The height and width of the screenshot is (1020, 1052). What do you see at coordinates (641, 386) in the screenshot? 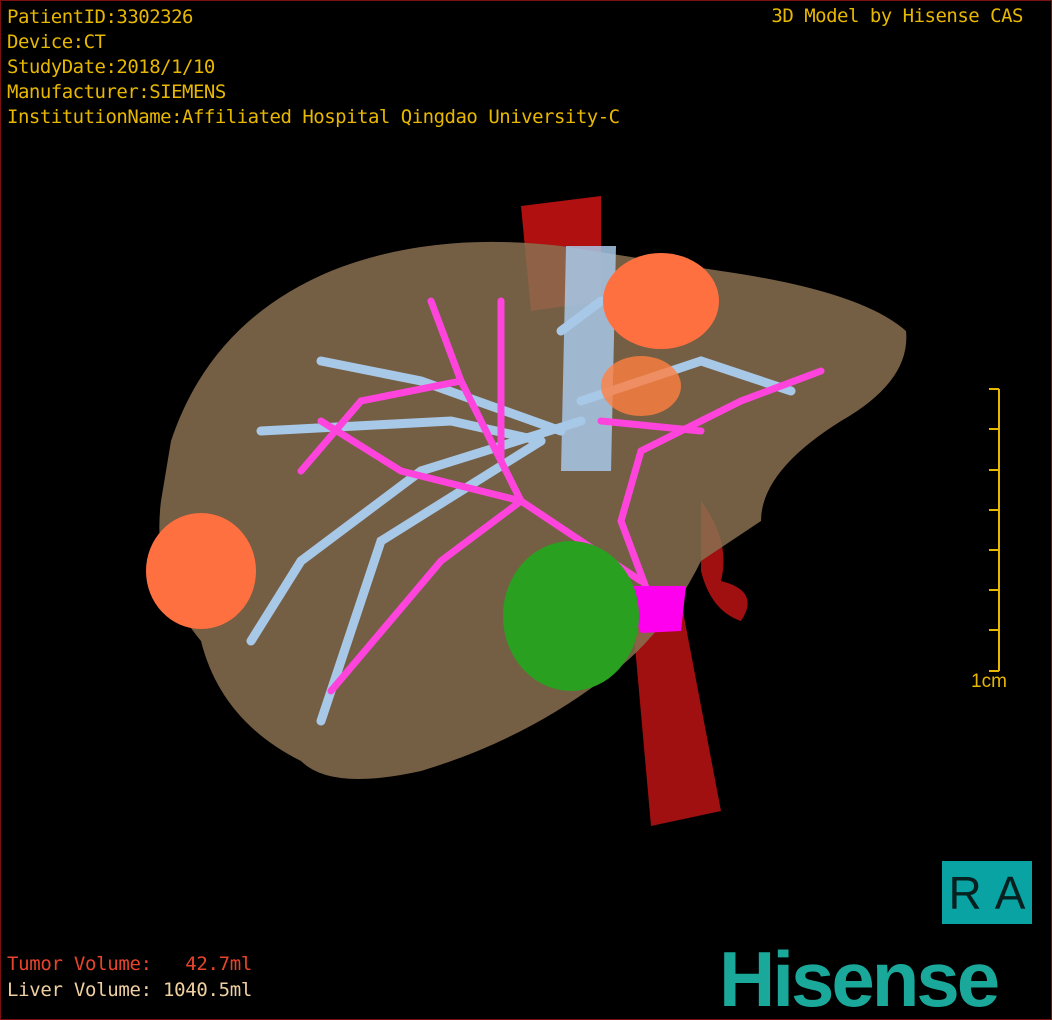
I see `tumor-mid` at bounding box center [641, 386].